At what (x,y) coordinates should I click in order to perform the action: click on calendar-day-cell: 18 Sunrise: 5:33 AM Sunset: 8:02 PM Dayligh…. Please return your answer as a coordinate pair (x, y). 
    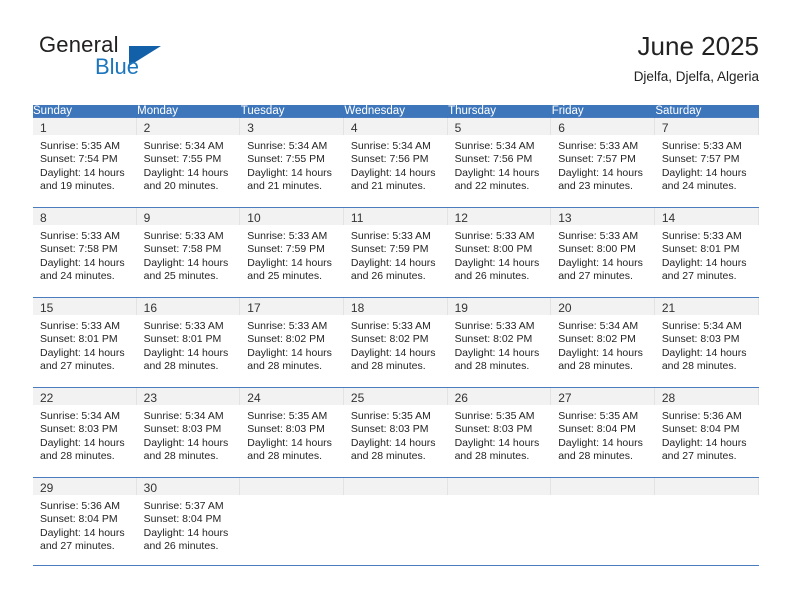
    Looking at the image, I should click on (395, 342).